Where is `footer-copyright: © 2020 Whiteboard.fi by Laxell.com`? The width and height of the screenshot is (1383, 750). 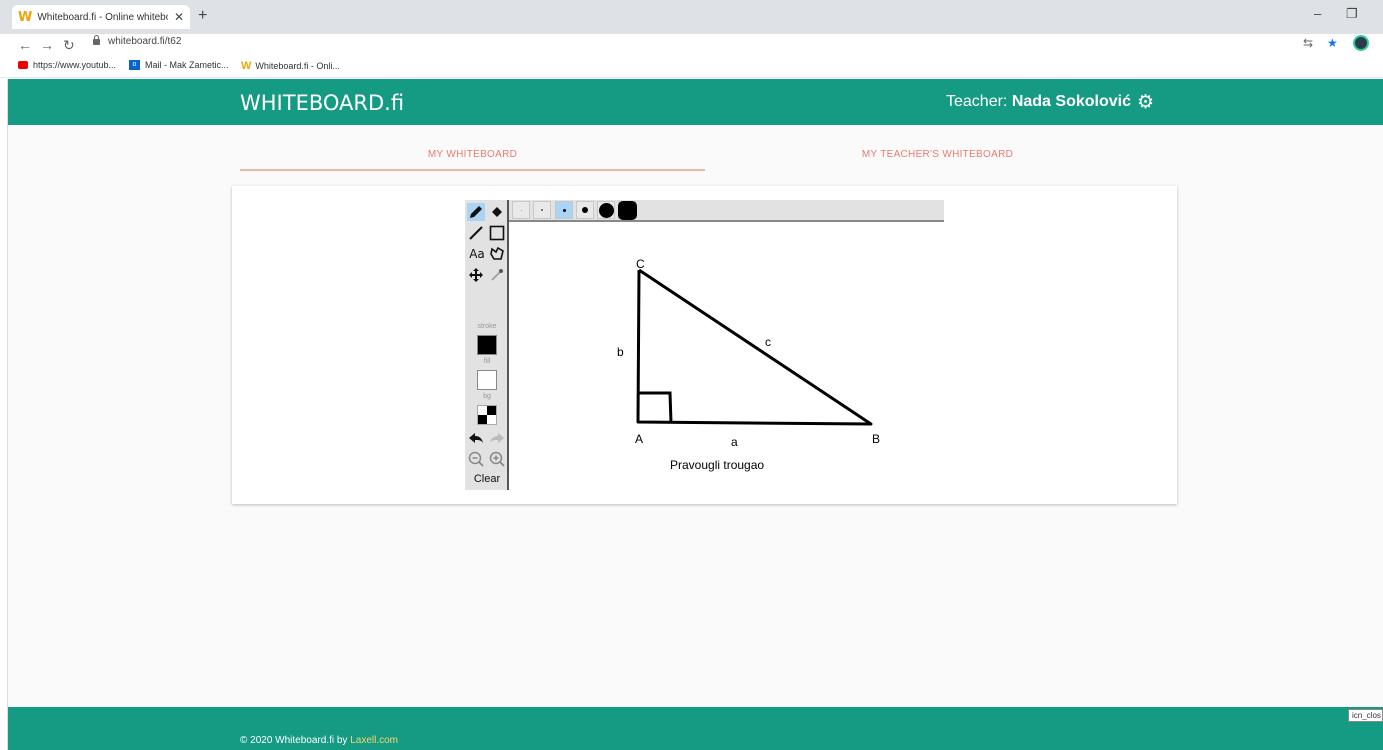 footer-copyright: © 2020 Whiteboard.fi by Laxell.com is located at coordinates (319, 740).